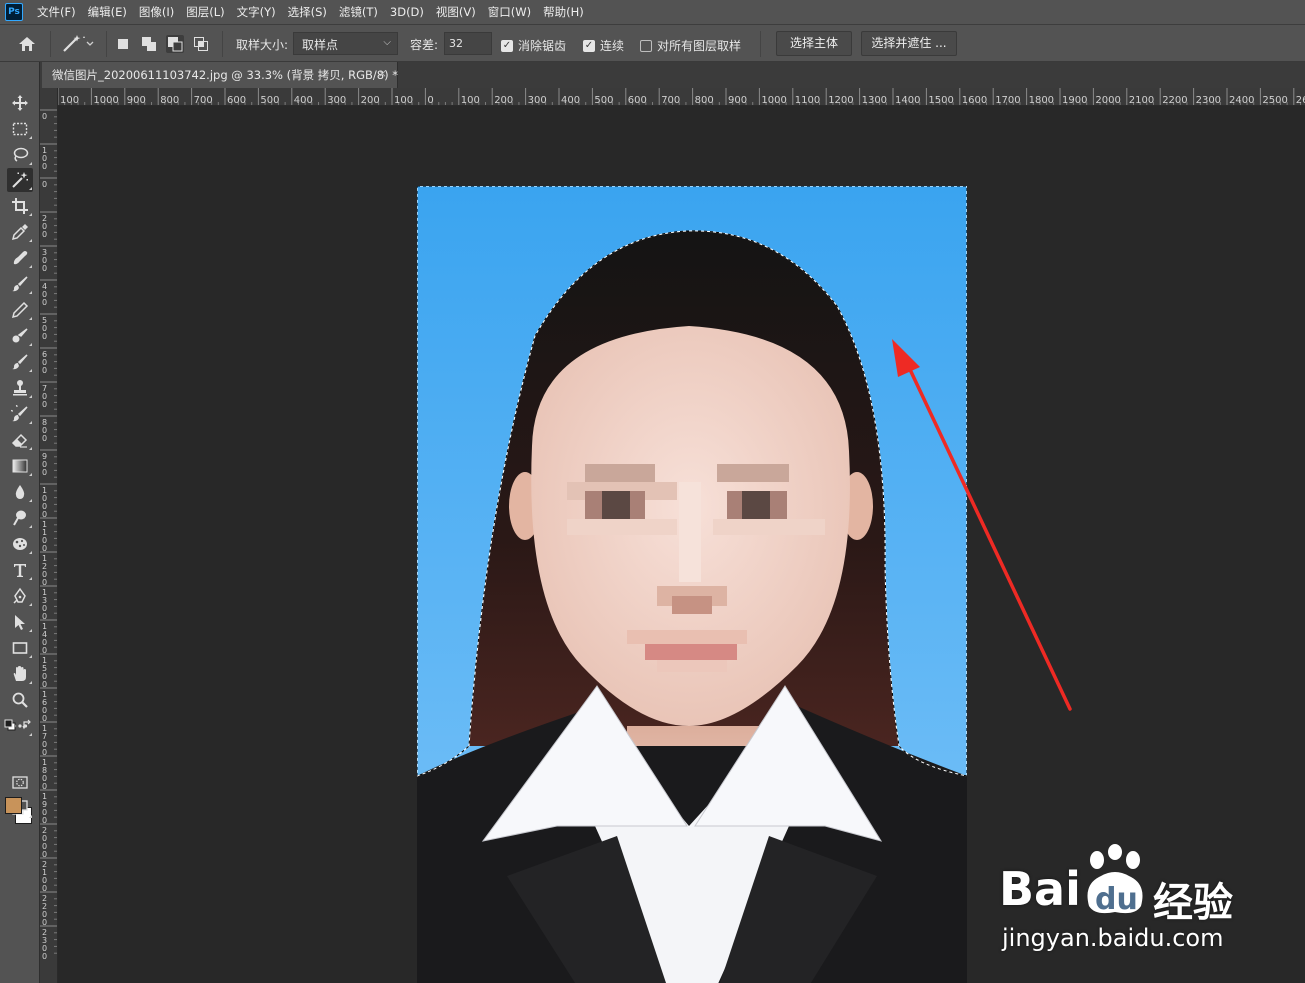 The image size is (1305, 983). I want to click on watermark-du: du, so click(1116, 899).